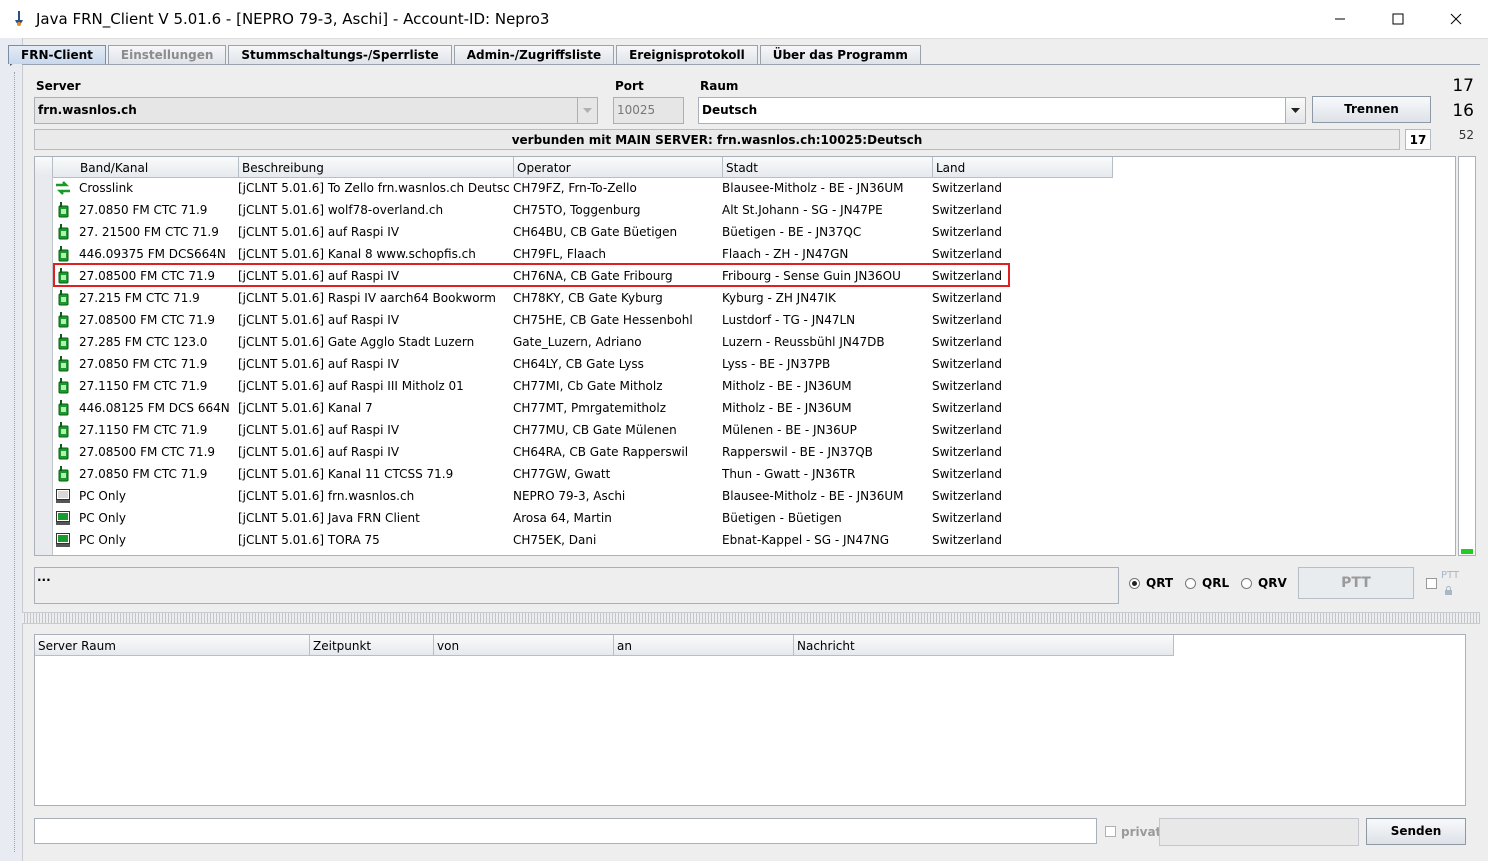  What do you see at coordinates (595, 232) in the screenshot?
I see `cell-operator: CH64BU, CB Gate Büetigen` at bounding box center [595, 232].